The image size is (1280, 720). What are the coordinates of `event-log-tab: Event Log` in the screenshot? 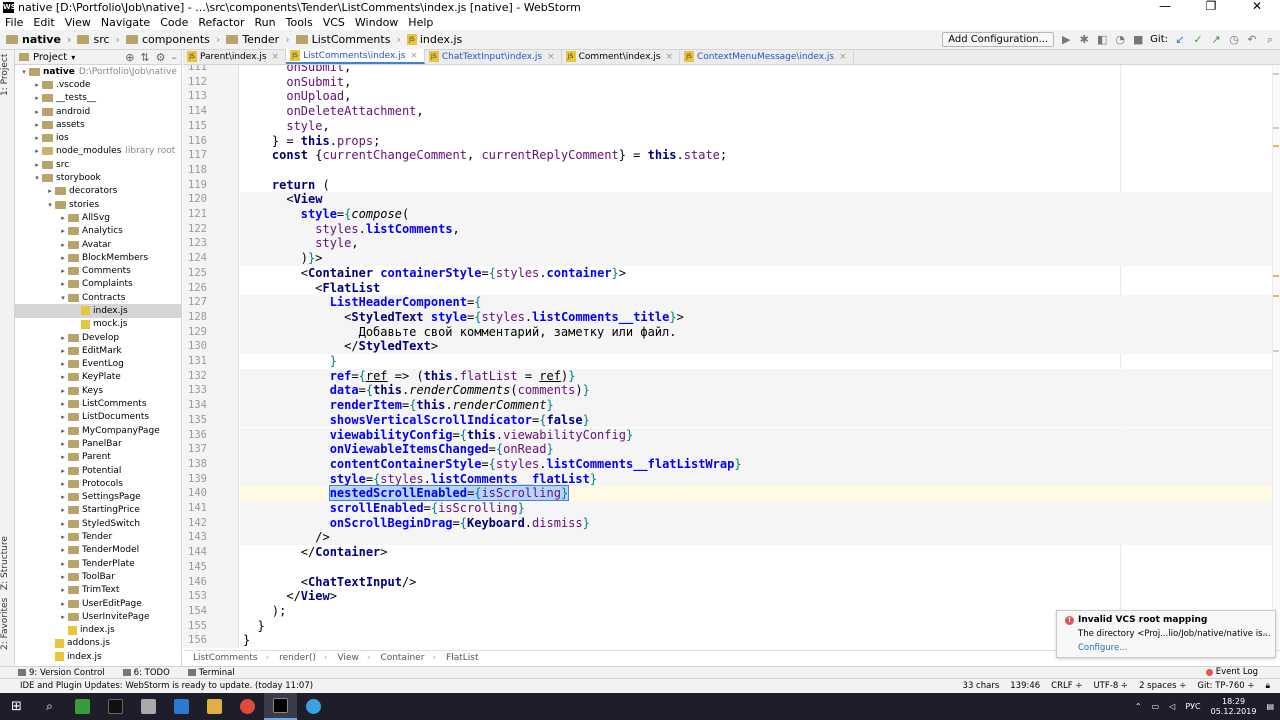 It's located at (1231, 672).